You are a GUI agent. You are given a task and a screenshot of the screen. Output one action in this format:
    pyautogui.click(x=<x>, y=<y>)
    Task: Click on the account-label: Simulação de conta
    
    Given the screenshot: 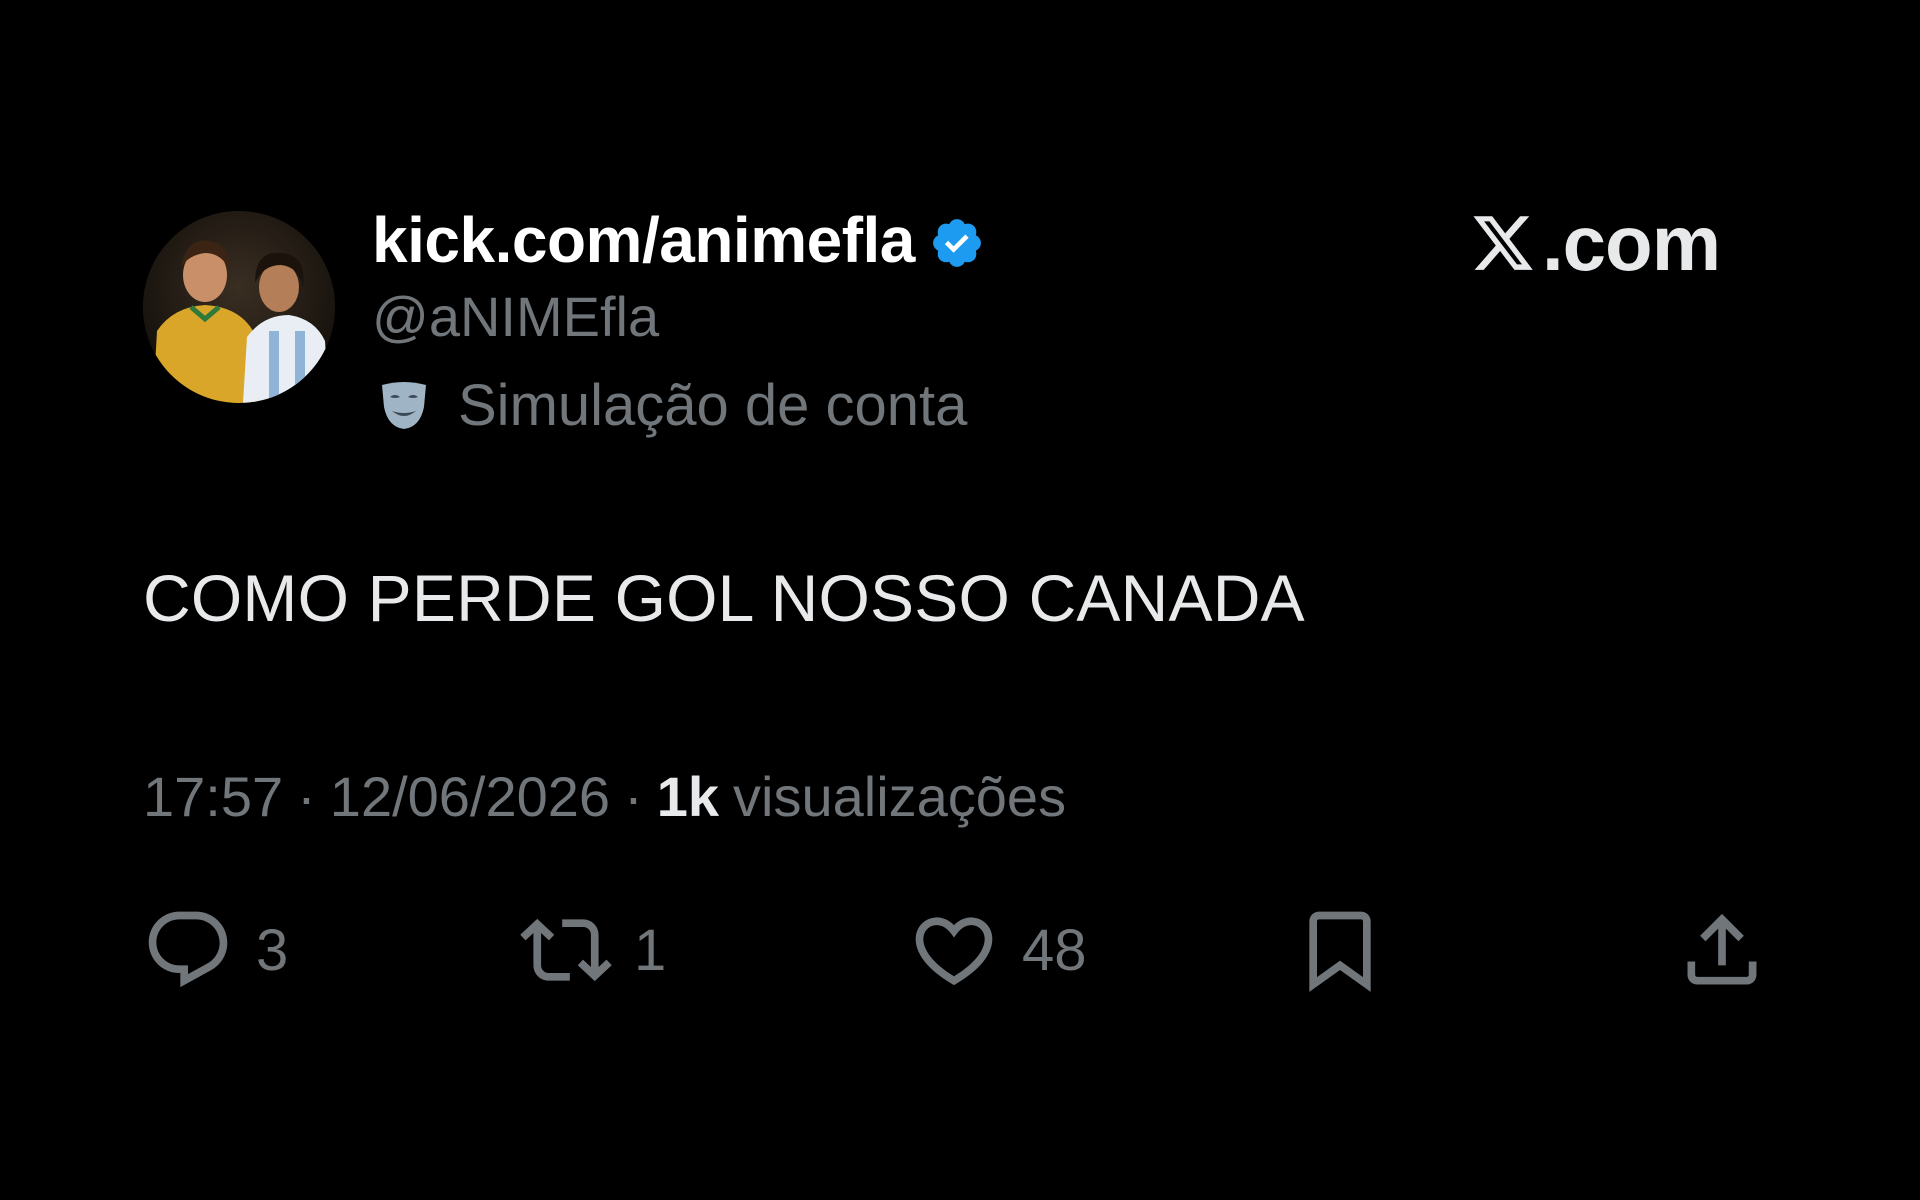 What is the action you would take?
    pyautogui.click(x=713, y=405)
    